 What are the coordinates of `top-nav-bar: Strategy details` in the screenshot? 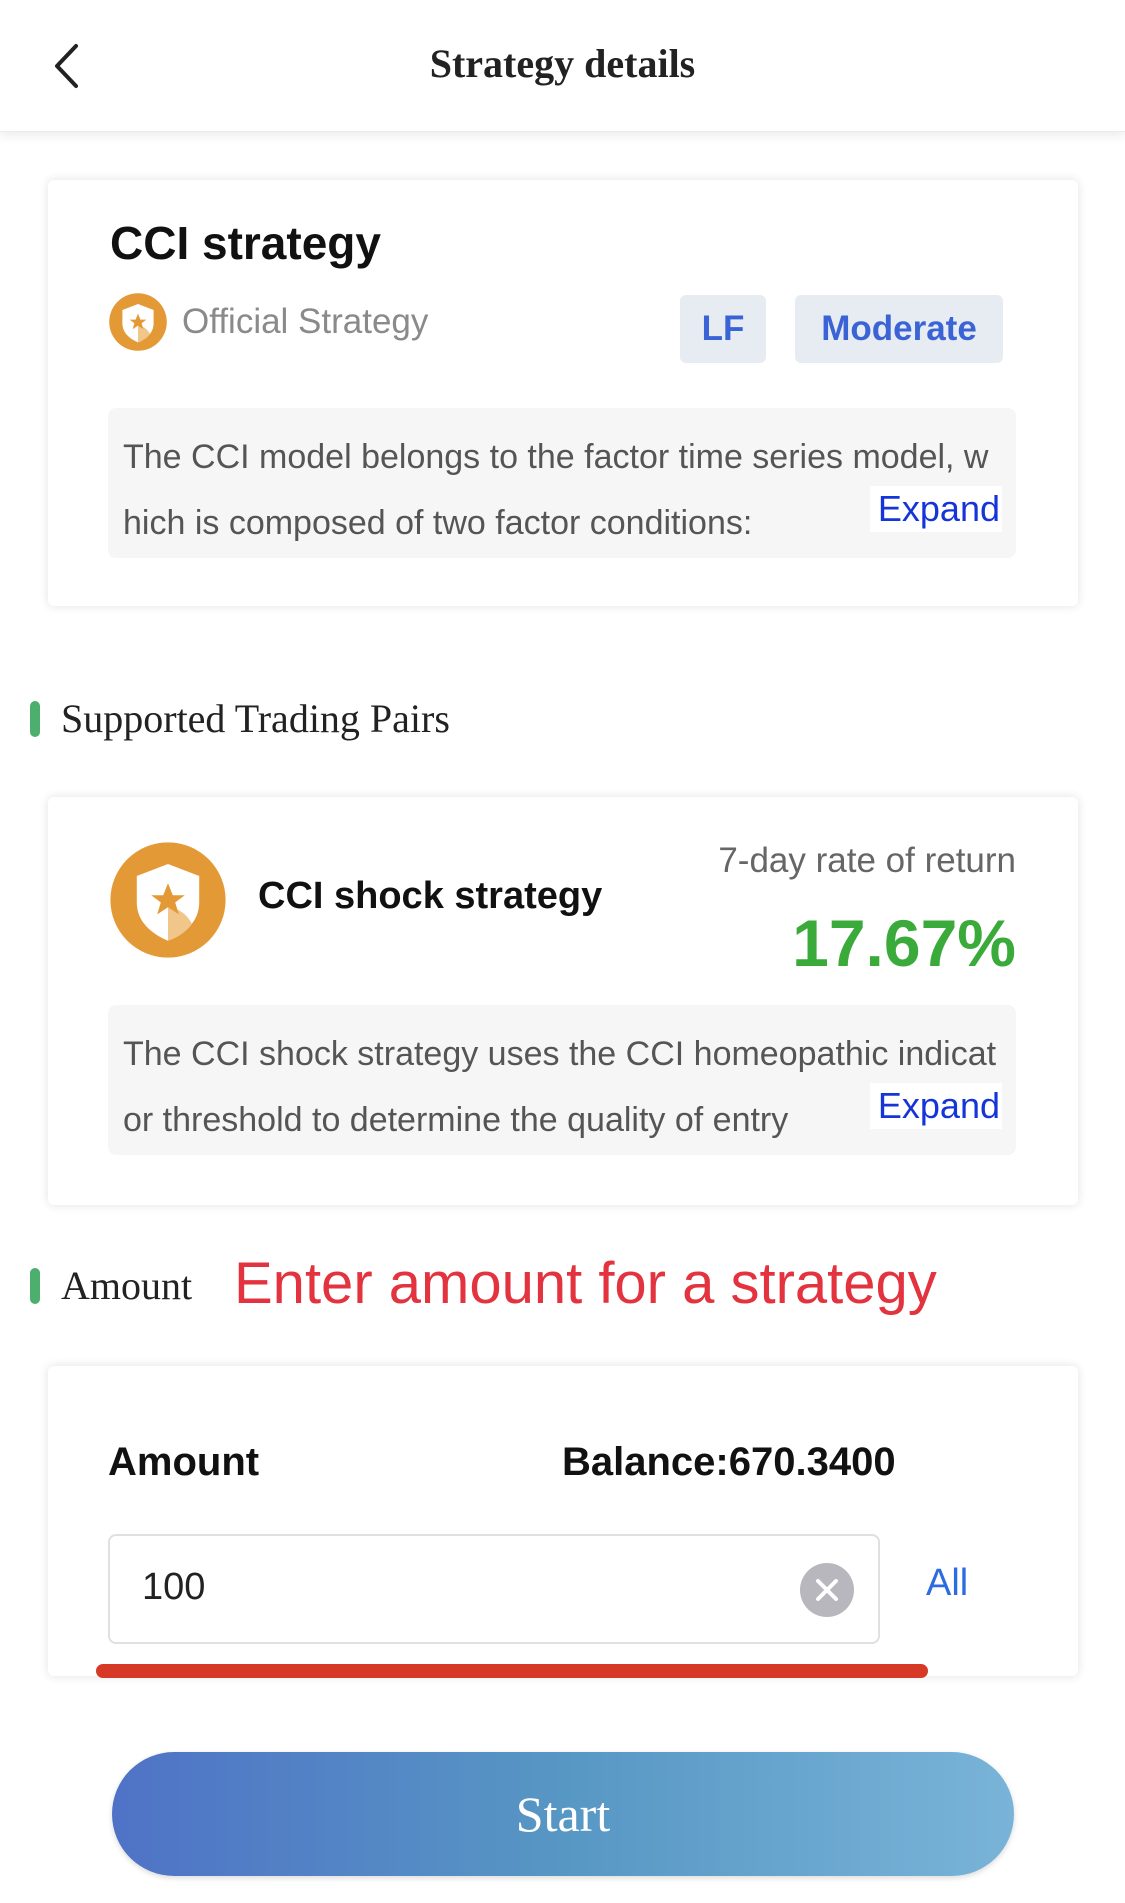 It's located at (562, 66).